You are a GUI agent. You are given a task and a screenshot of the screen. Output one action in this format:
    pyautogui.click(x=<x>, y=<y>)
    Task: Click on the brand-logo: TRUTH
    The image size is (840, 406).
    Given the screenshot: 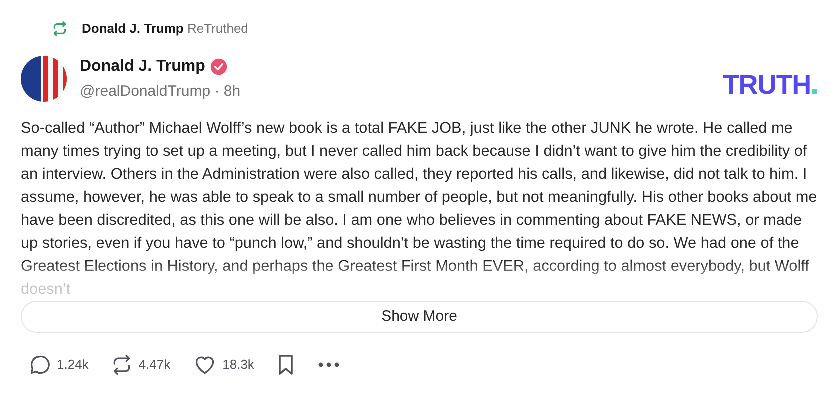 What is the action you would take?
    pyautogui.click(x=766, y=85)
    